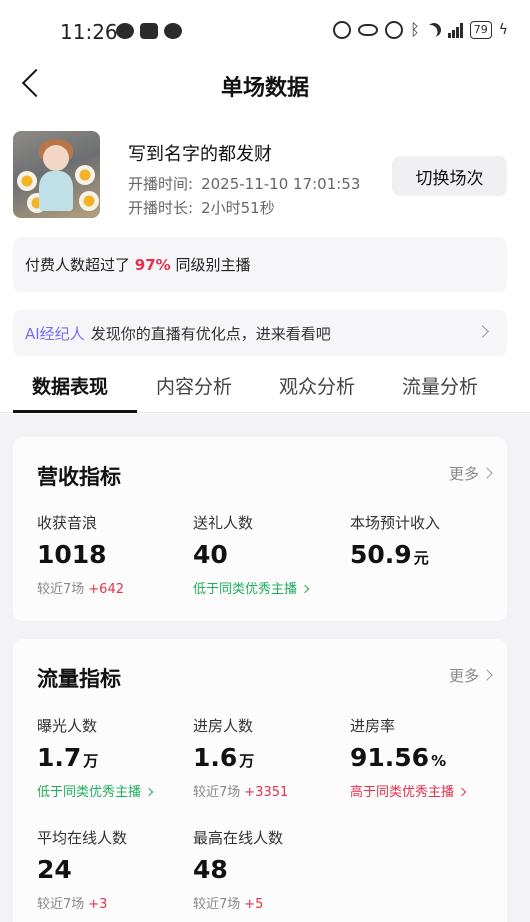 The width and height of the screenshot is (530, 922). I want to click on stream-title: 写到名字的都发财, so click(200, 154).